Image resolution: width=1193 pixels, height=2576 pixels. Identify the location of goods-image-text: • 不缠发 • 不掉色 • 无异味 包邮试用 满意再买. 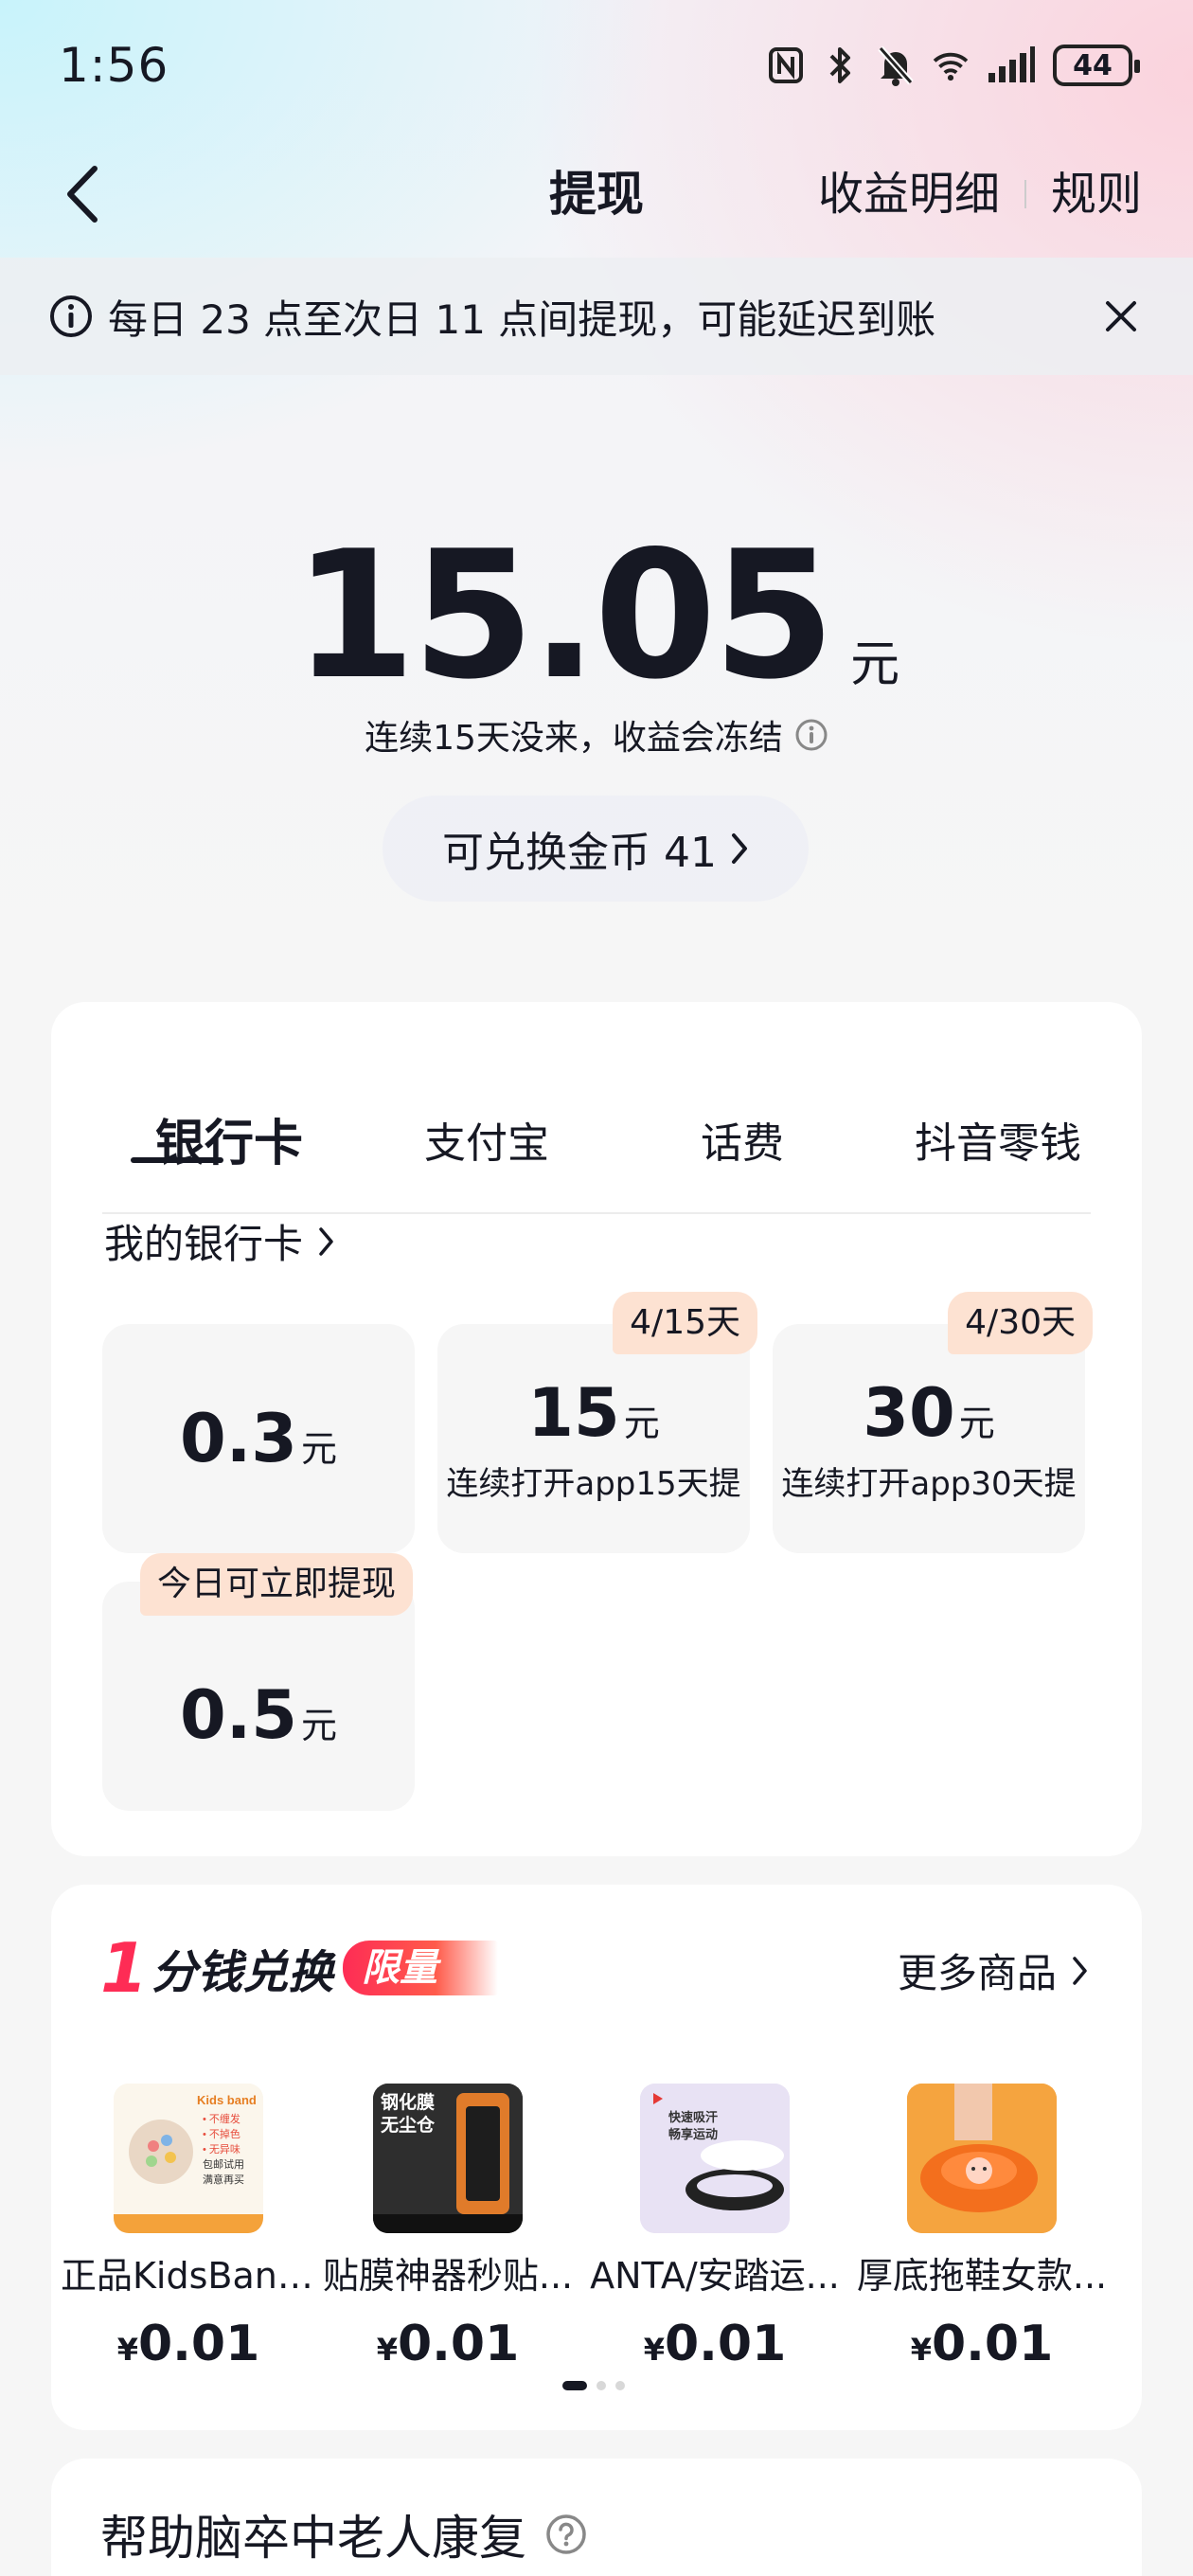
(223, 2150).